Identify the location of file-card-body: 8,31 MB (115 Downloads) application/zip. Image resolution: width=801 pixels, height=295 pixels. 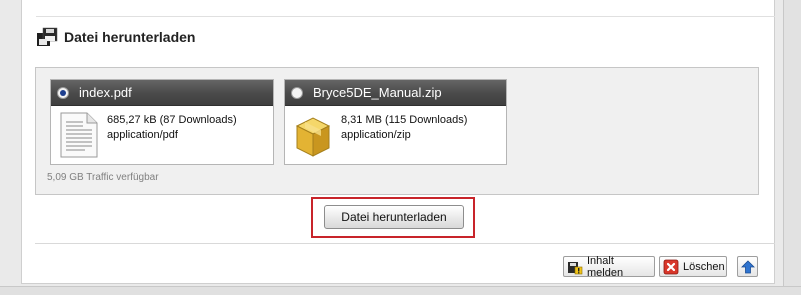
(395, 135).